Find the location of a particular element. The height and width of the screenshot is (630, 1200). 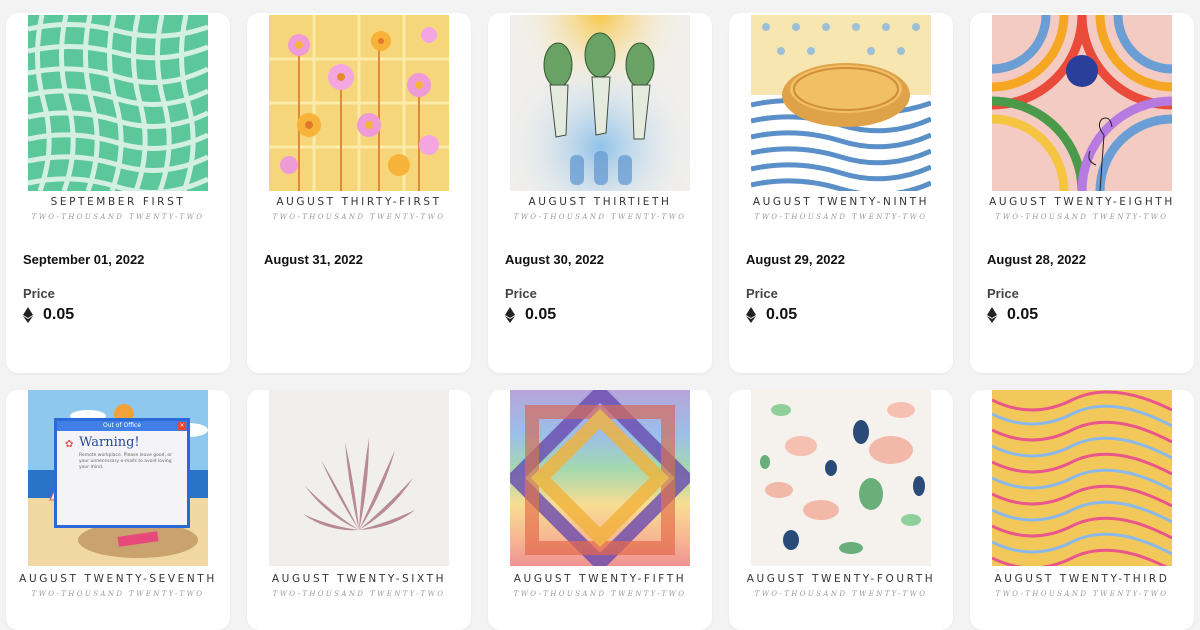

close-icon: × is located at coordinates (182, 426).